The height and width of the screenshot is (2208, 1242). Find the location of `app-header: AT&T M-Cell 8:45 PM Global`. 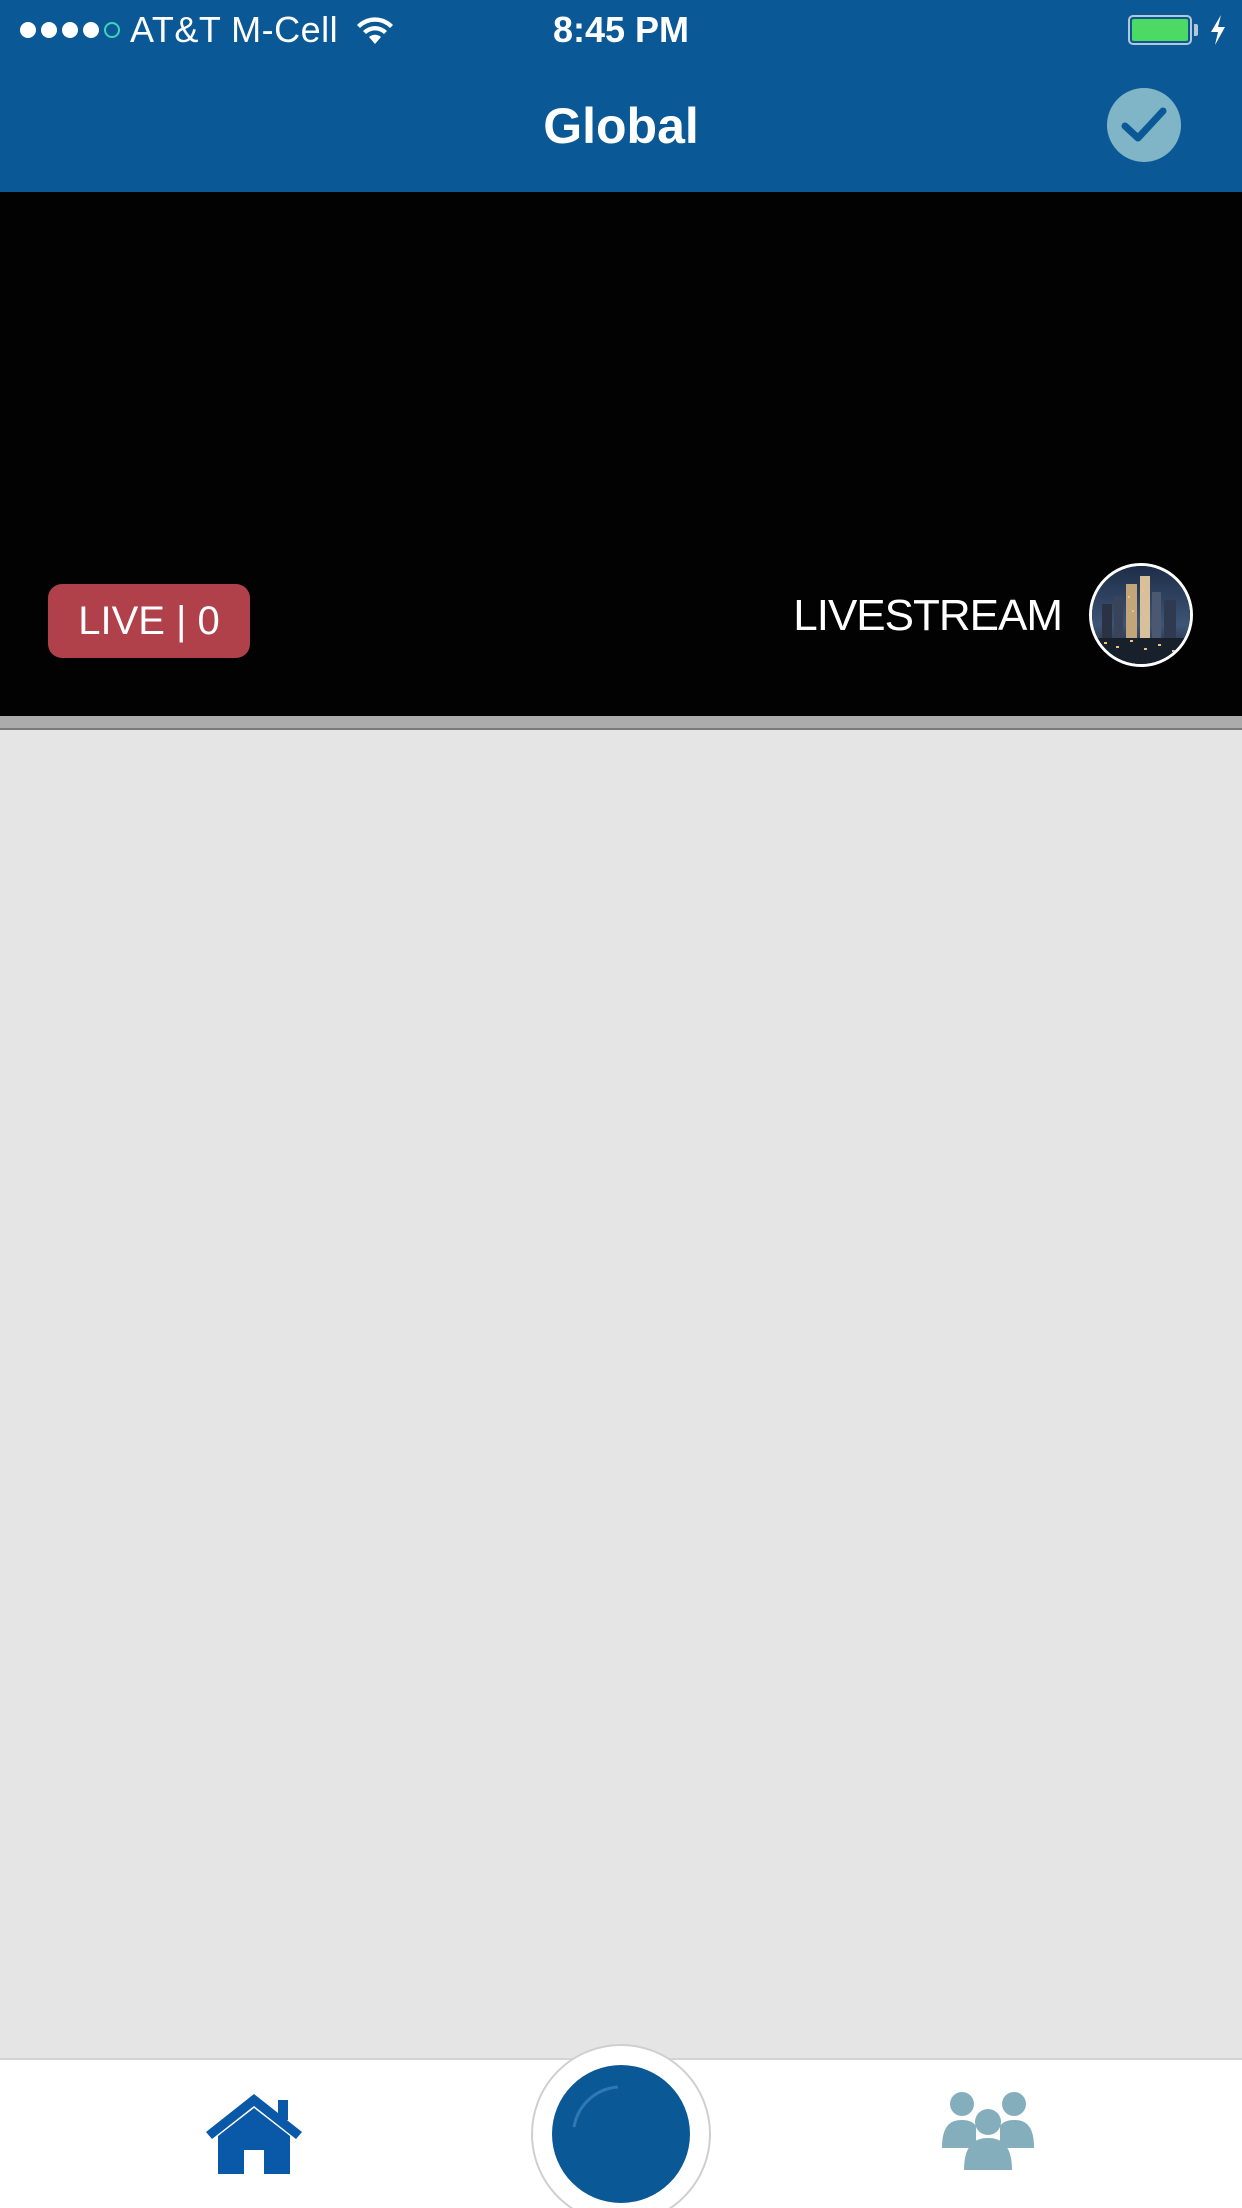

app-header: AT&T M-Cell 8:45 PM Global is located at coordinates (621, 96).